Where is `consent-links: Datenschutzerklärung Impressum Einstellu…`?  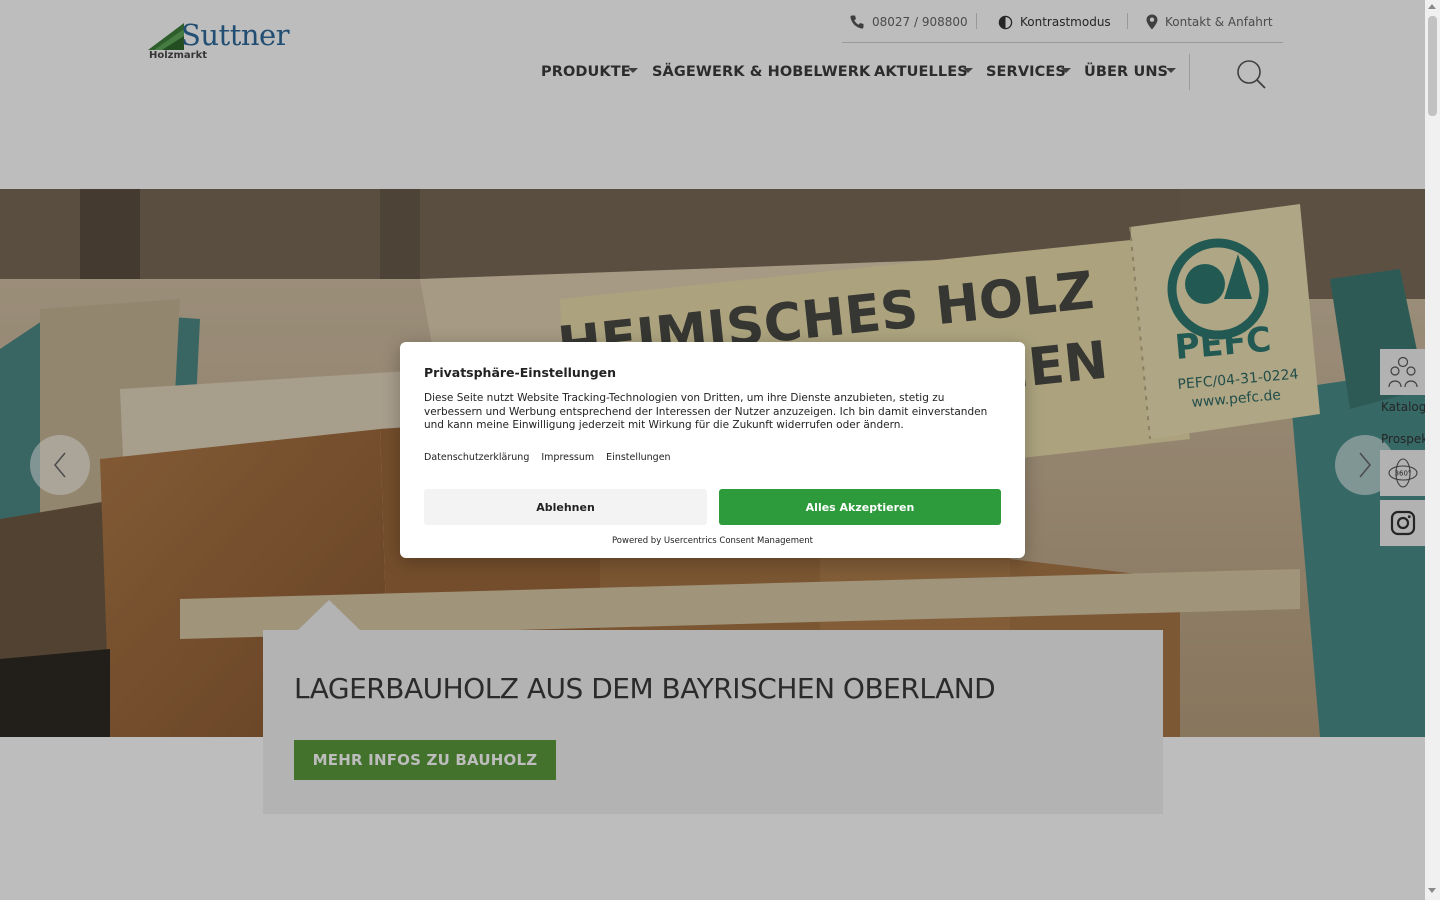 consent-links: Datenschutzerklärung Impressum Einstellu… is located at coordinates (547, 457).